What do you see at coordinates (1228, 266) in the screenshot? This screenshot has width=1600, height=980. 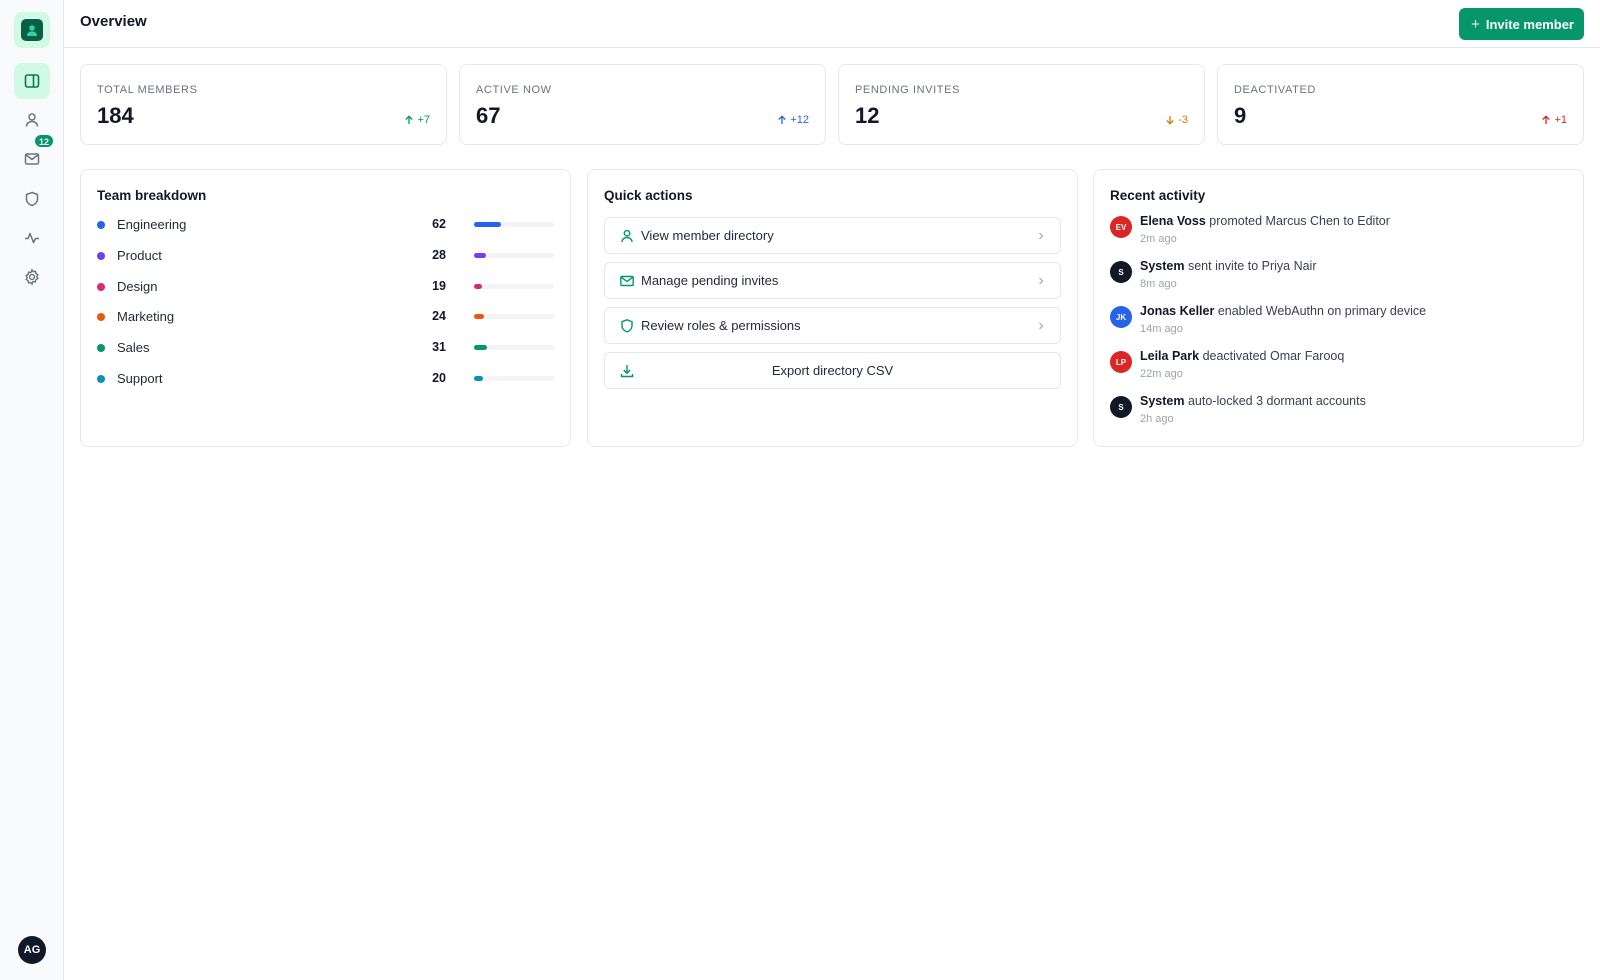 I see `activity-text: System sent invite to Priya Nair` at bounding box center [1228, 266].